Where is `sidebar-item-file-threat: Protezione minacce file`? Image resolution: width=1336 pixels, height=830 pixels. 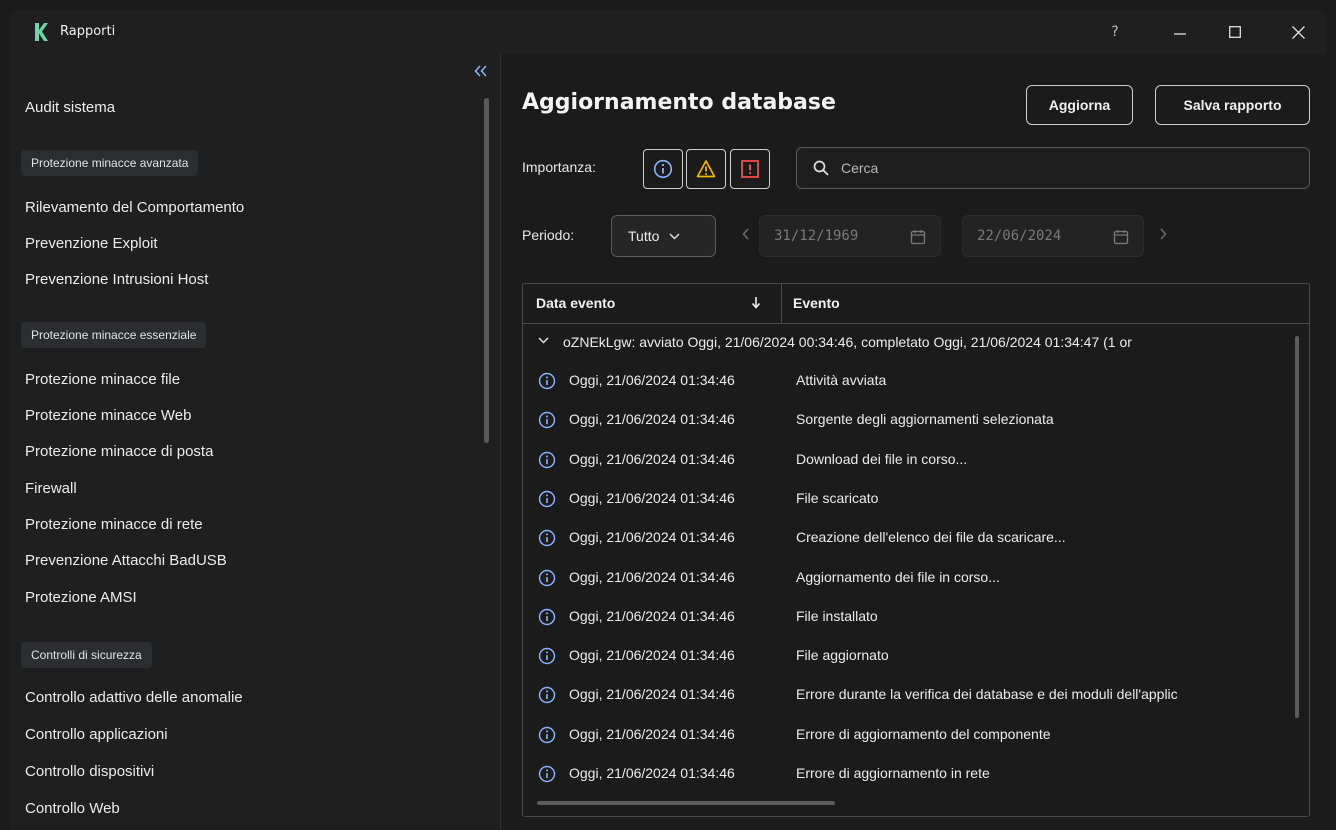
sidebar-item-file-threat: Protezione minacce file is located at coordinates (102, 379).